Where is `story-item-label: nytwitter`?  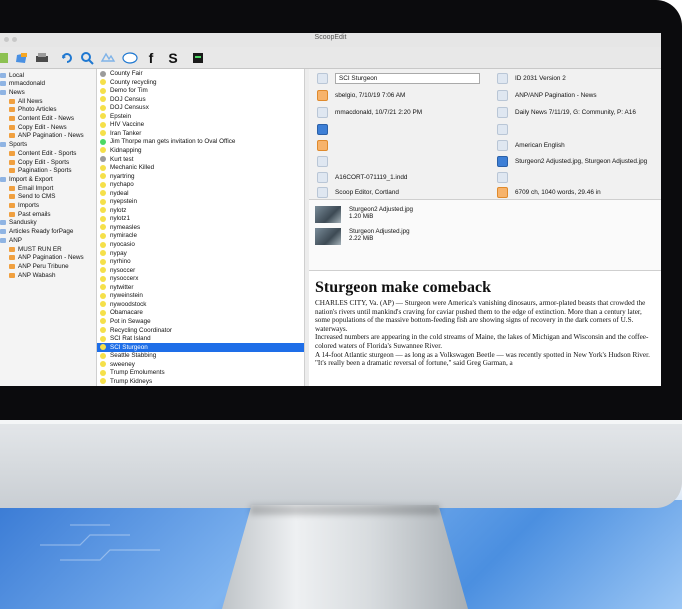
story-item-label: nytwitter is located at coordinates (122, 287).